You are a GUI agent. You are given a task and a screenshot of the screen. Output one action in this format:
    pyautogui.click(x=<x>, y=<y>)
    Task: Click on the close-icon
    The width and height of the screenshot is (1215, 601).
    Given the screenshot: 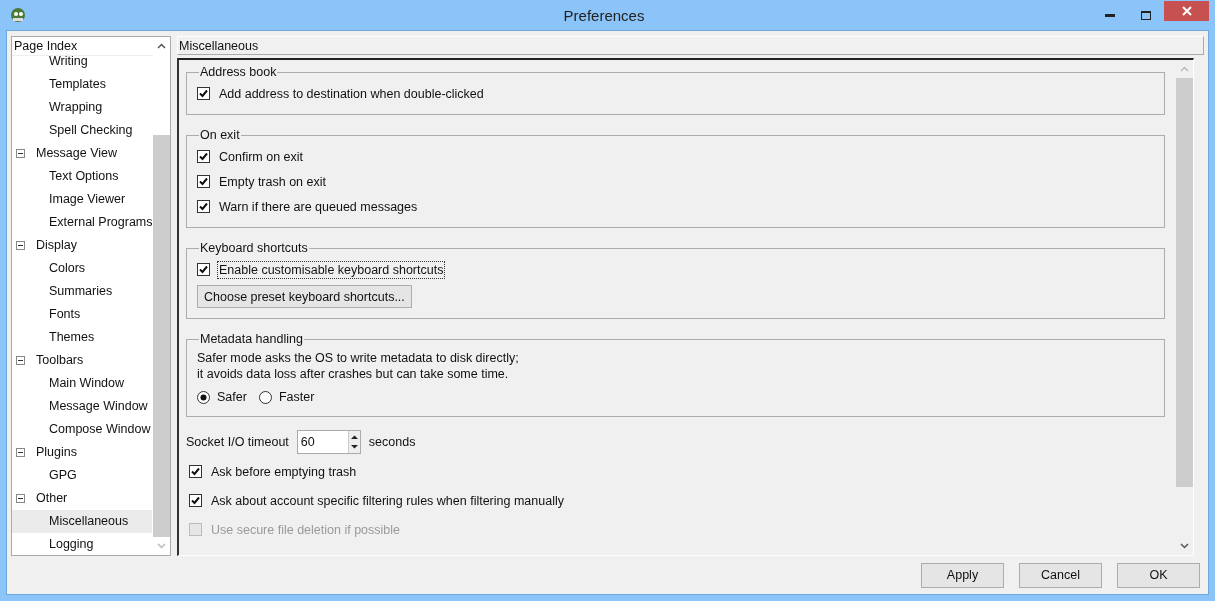 What is the action you would take?
    pyautogui.click(x=1186, y=10)
    